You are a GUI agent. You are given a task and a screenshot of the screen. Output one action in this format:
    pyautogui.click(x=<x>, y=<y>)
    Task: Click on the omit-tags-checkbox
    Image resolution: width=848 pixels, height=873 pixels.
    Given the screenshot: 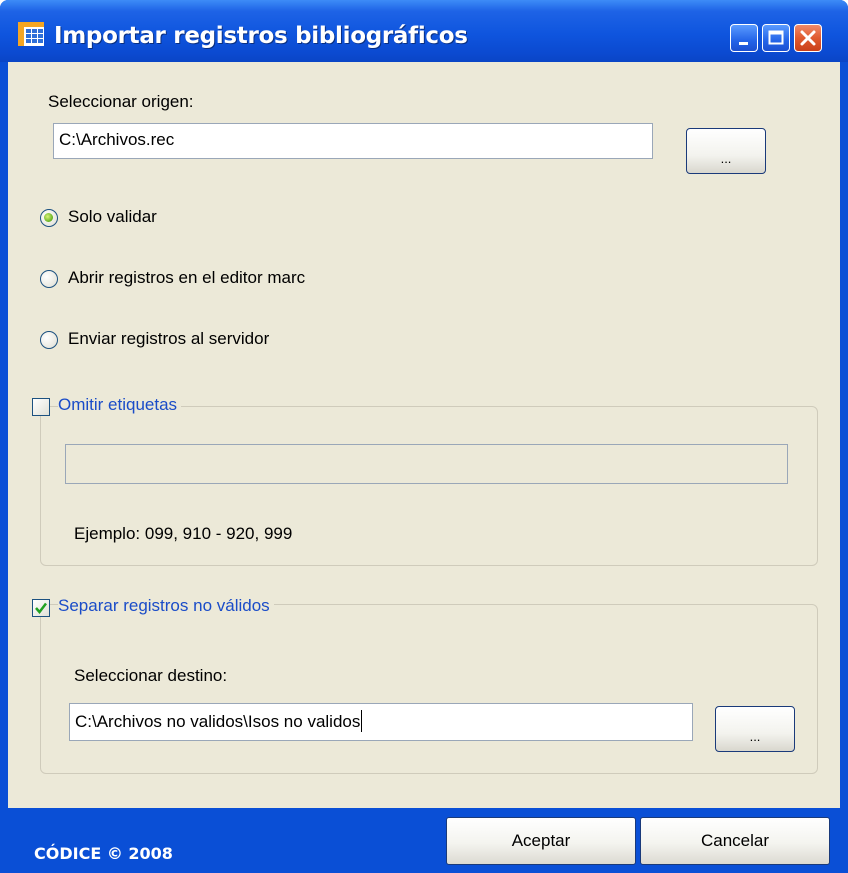 What is the action you would take?
    pyautogui.click(x=41, y=407)
    